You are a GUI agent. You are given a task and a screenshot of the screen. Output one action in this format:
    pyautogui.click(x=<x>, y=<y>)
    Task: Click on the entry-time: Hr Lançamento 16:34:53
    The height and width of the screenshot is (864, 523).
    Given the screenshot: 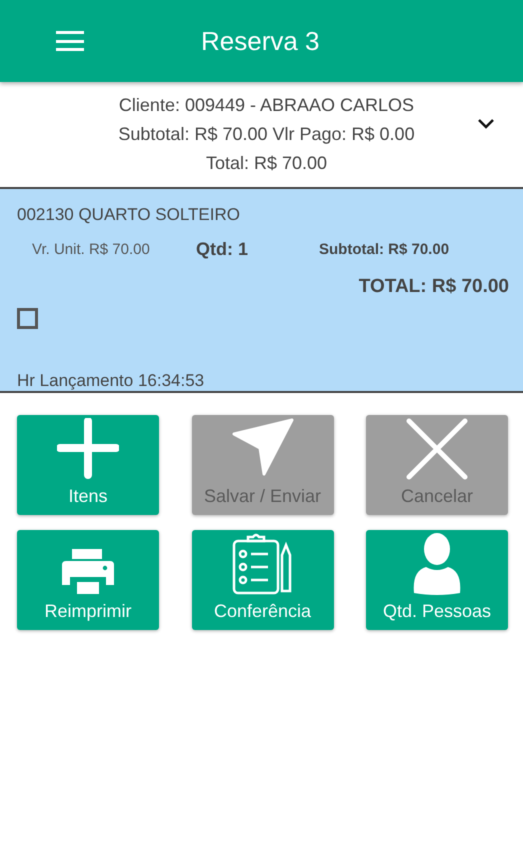 What is the action you would take?
    pyautogui.click(x=110, y=381)
    